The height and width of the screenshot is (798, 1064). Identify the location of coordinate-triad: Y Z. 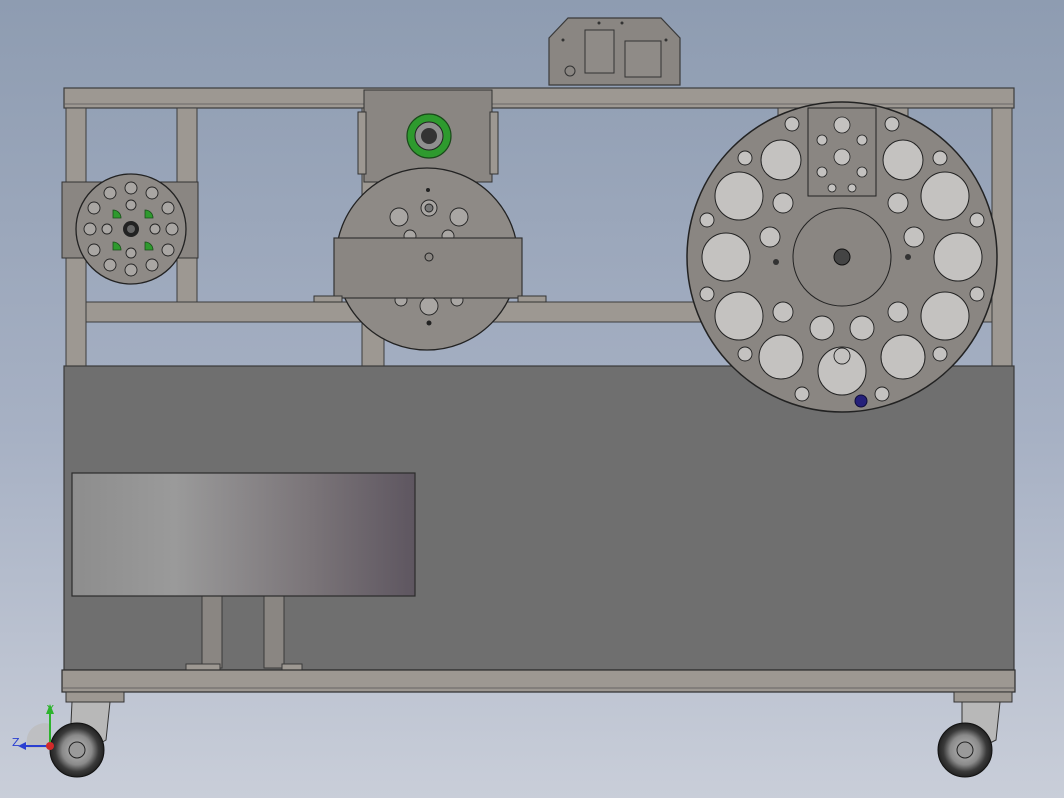
(33, 726).